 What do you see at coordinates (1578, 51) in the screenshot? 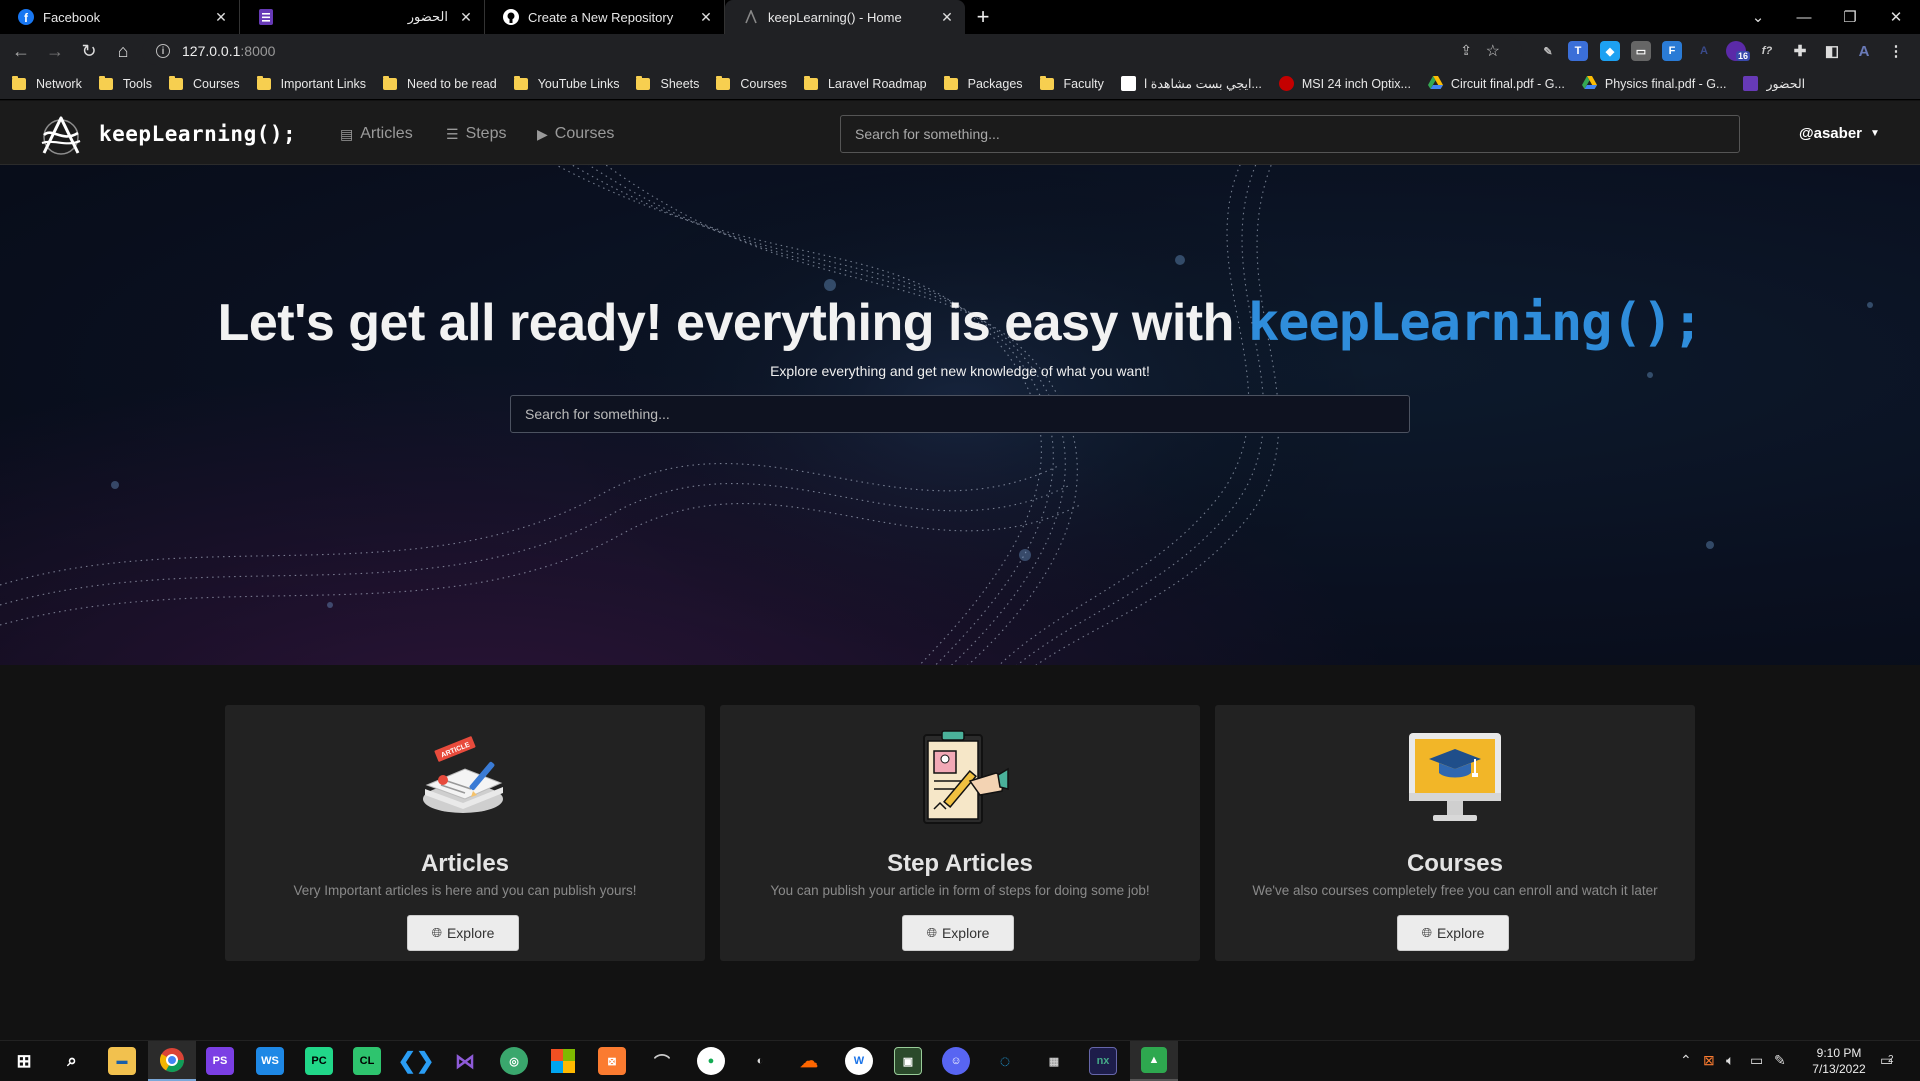
I see `translate-extension-icon: T` at bounding box center [1578, 51].